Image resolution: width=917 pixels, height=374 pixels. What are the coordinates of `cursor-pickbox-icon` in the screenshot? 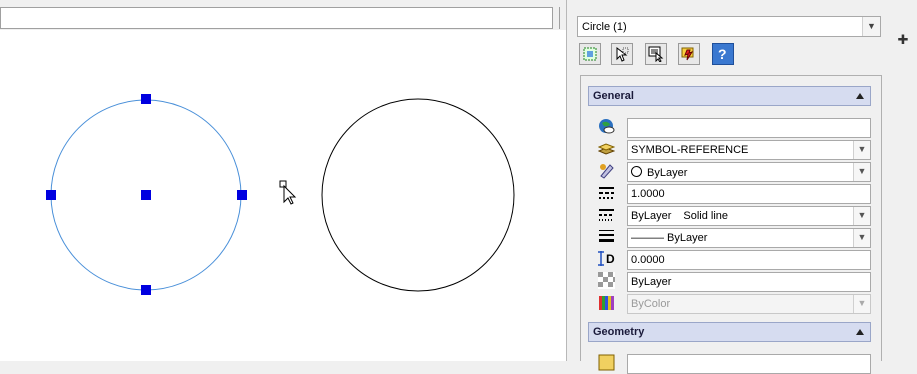 It's located at (288, 192).